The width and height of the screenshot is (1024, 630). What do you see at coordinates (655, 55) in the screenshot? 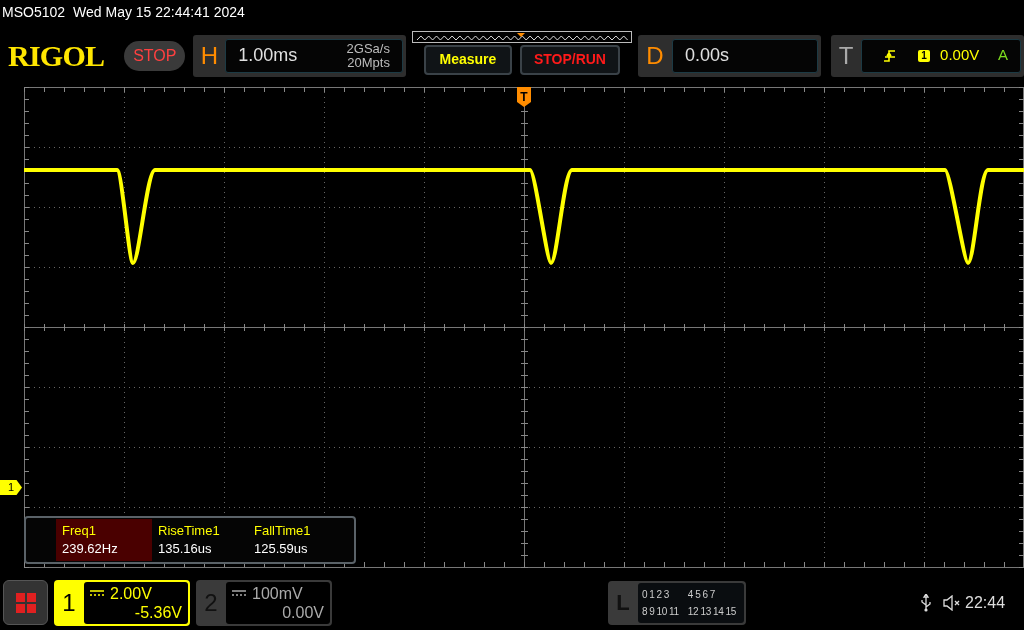
I see `delay-label: D` at bounding box center [655, 55].